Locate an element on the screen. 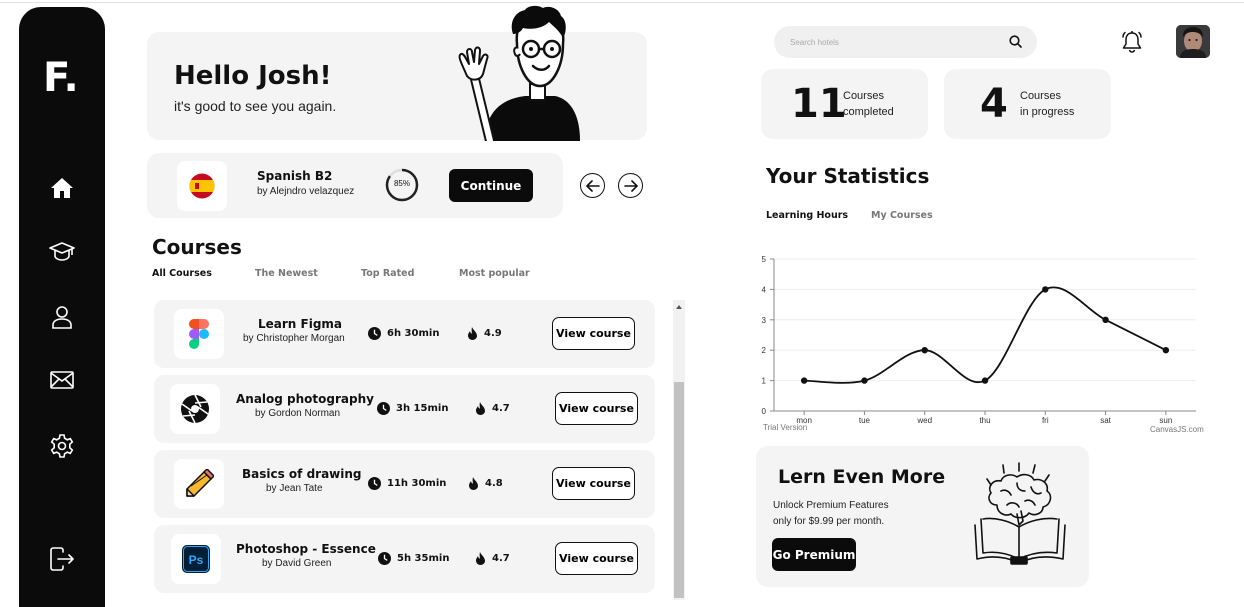 The image size is (1244, 607). sidebar-item-settings is located at coordinates (62, 446).